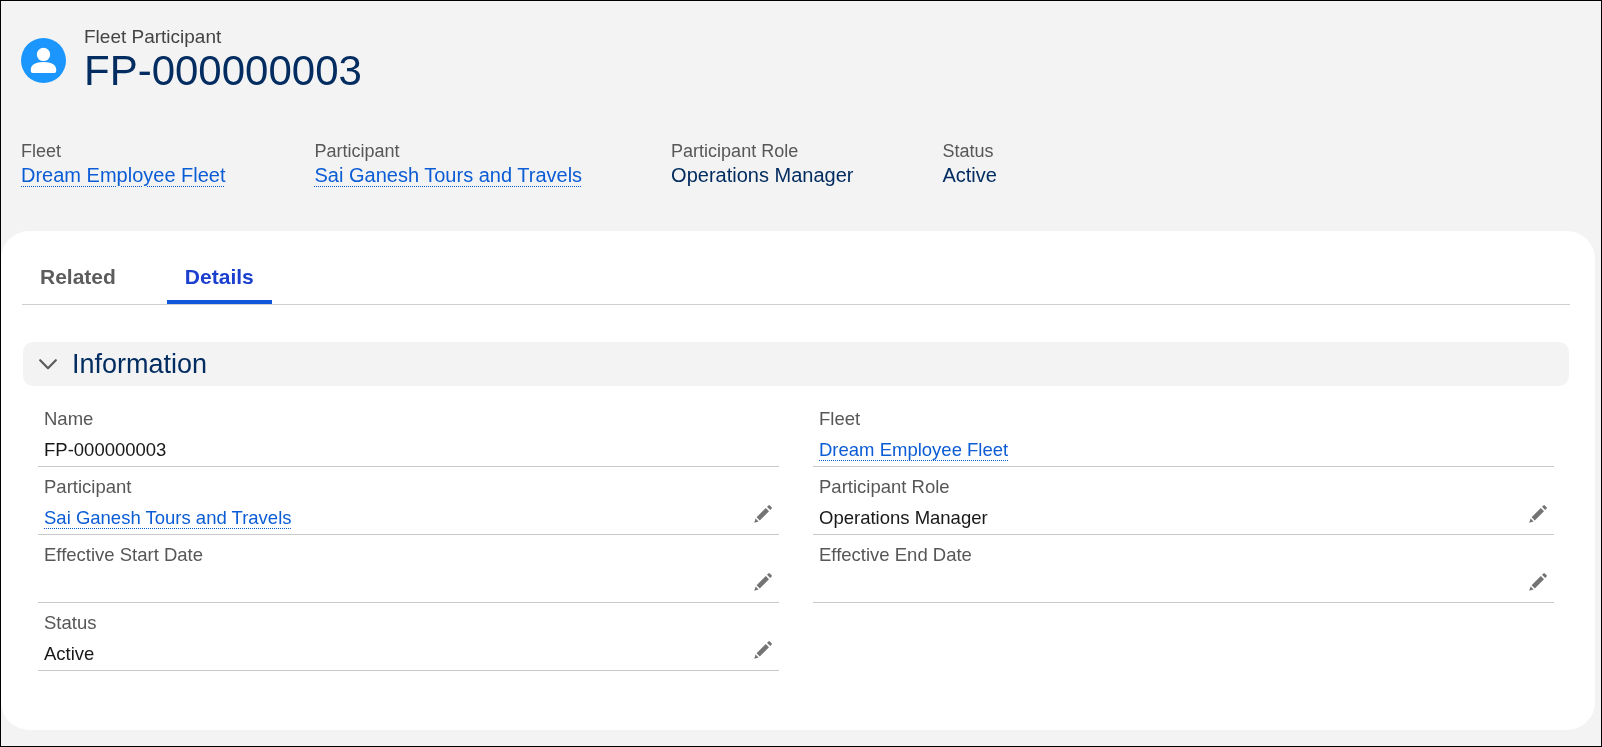 The width and height of the screenshot is (1602, 747). What do you see at coordinates (895, 555) in the screenshot?
I see `field-label: Effective End Date` at bounding box center [895, 555].